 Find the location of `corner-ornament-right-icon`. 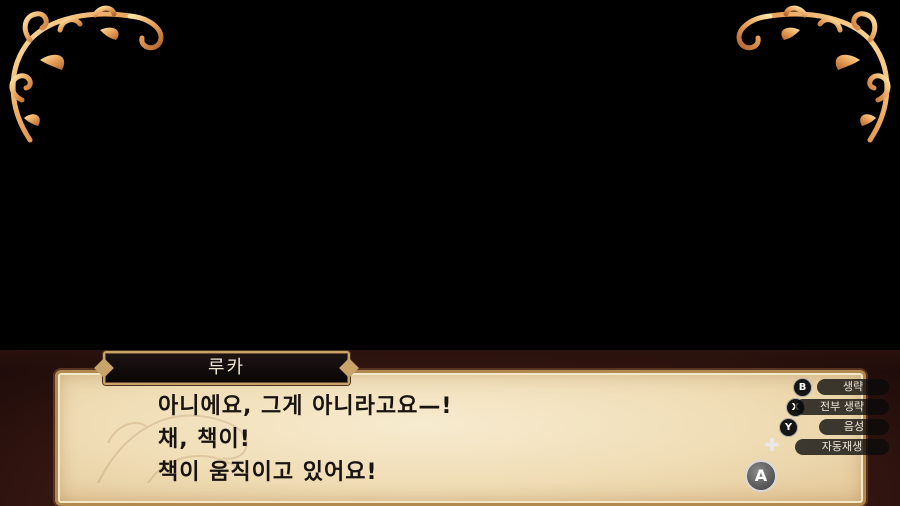

corner-ornament-right-icon is located at coordinates (813, 74).